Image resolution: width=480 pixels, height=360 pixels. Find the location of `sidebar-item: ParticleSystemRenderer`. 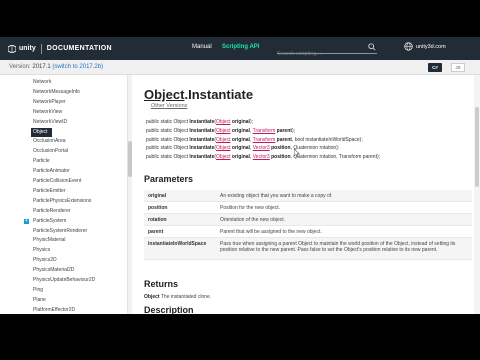

sidebar-item: ParticleSystemRenderer is located at coordinates (60, 231).